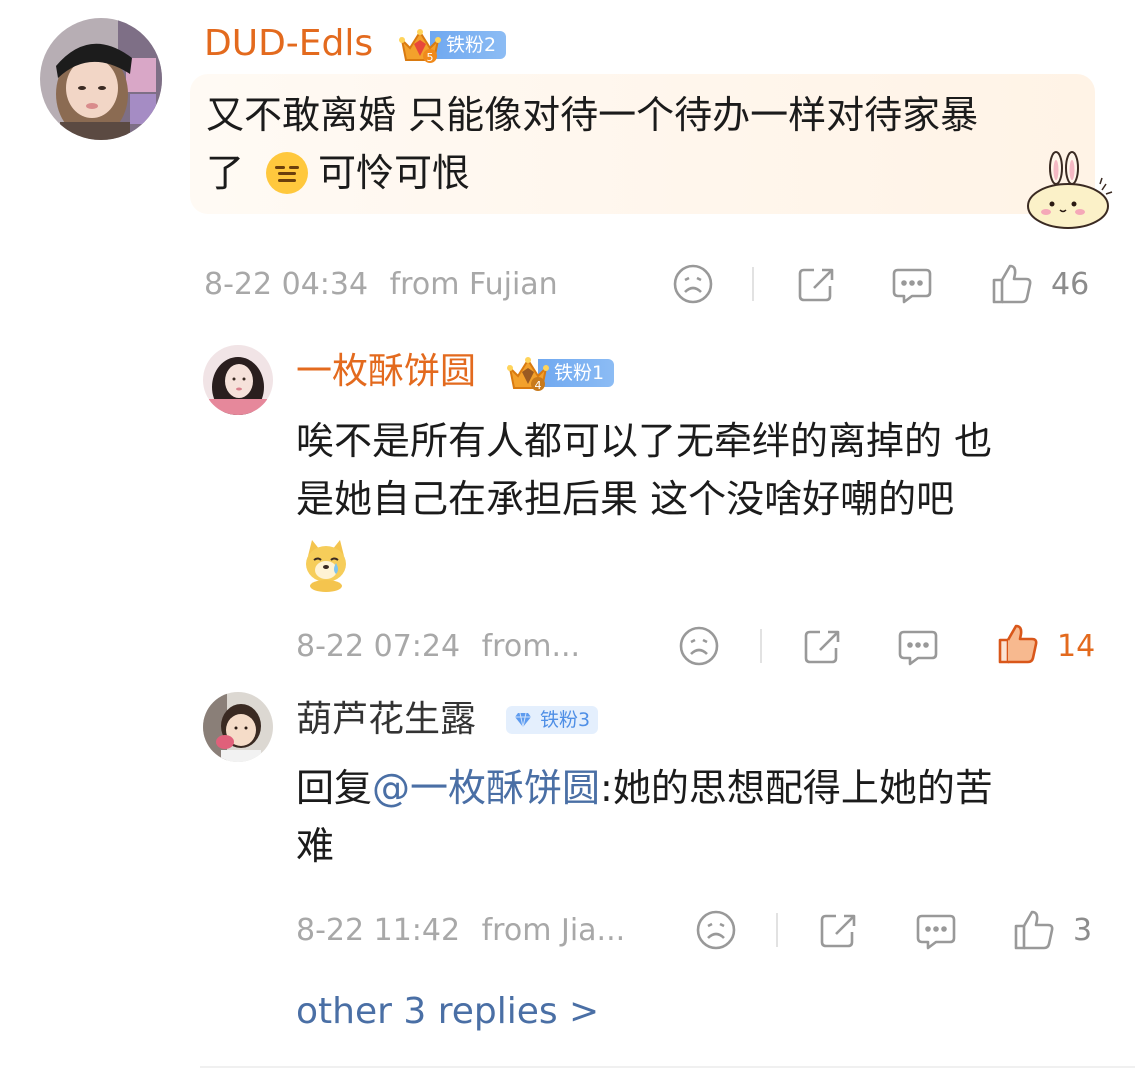 The height and width of the screenshot is (1080, 1135). What do you see at coordinates (565, 720) in the screenshot?
I see `fan-badge-text: 铁粉3` at bounding box center [565, 720].